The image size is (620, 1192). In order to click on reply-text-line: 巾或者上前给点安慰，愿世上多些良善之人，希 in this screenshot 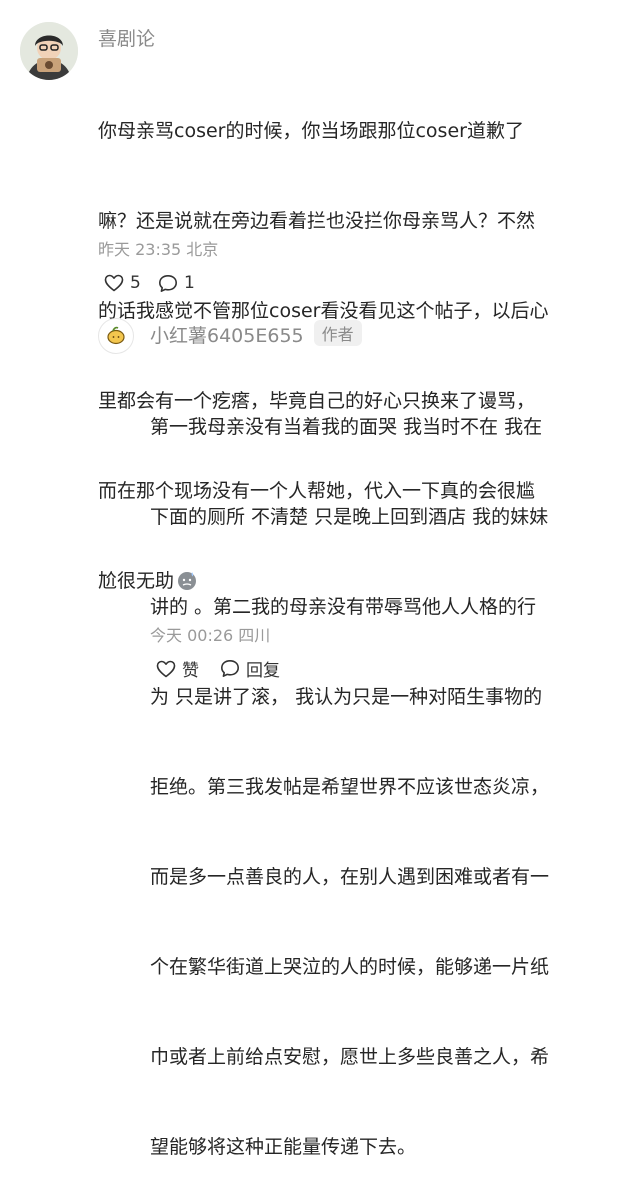, I will do `click(350, 1057)`.